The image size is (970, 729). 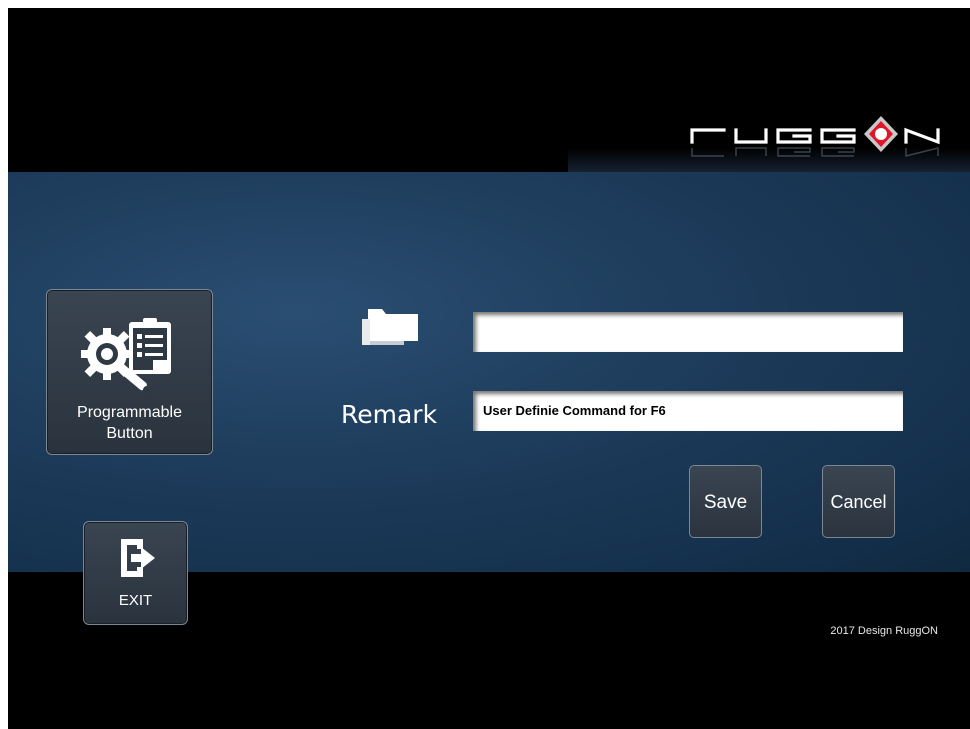 I want to click on remark-input: User Definie Command for F6, so click(x=688, y=411).